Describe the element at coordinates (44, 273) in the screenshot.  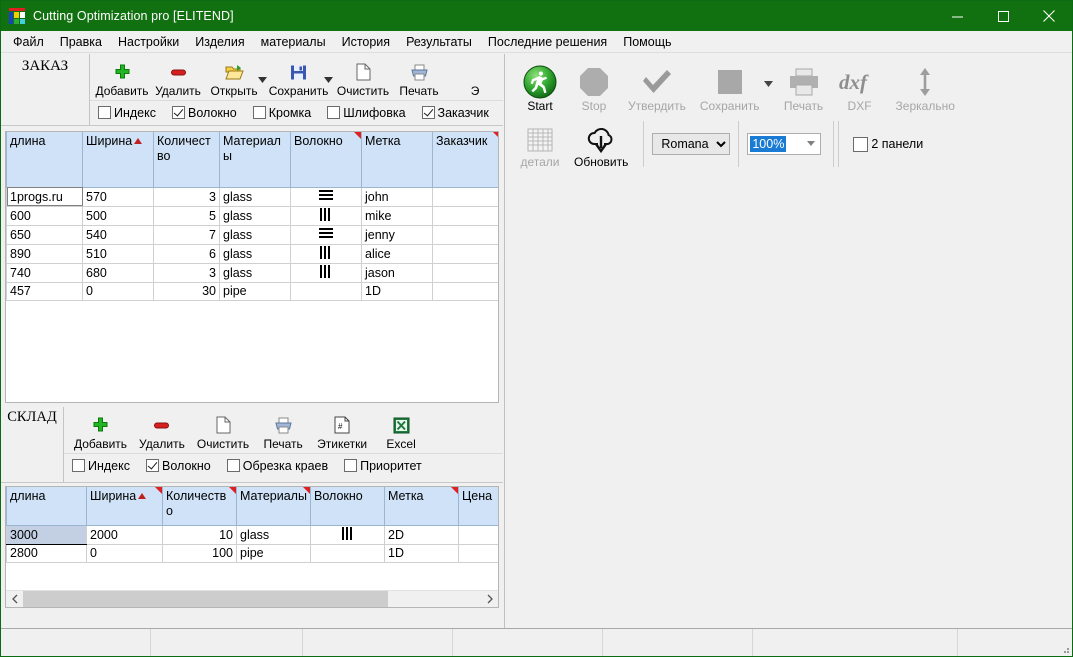
I see `cell-length: 740` at that location.